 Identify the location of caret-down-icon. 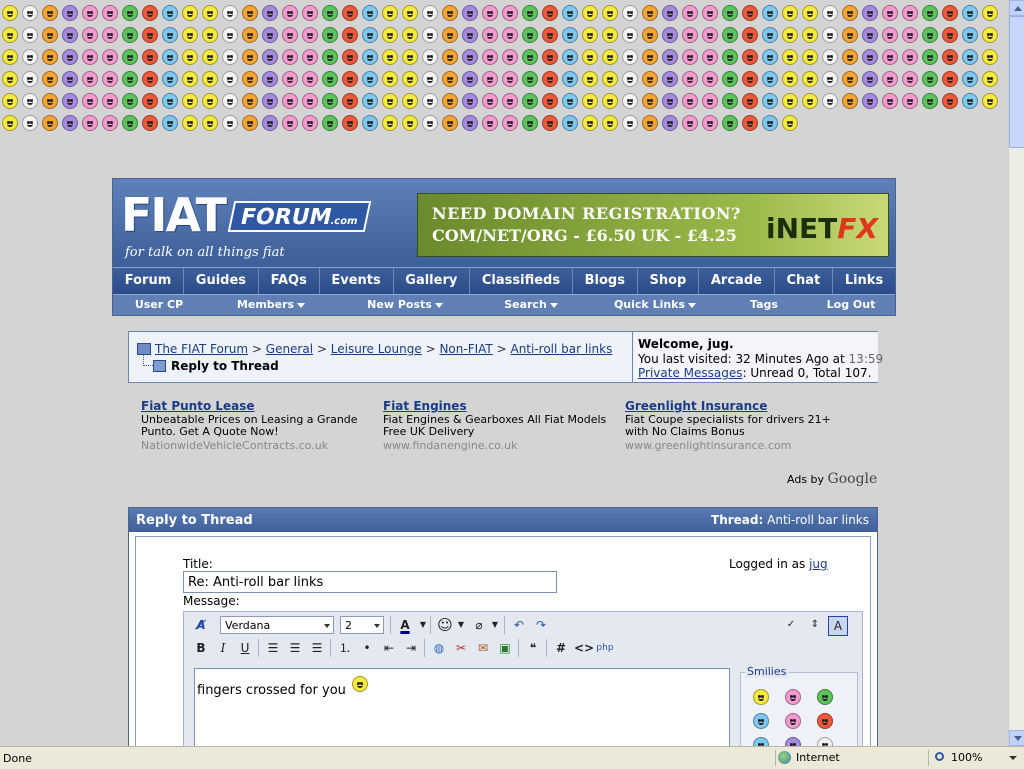
(301, 305).